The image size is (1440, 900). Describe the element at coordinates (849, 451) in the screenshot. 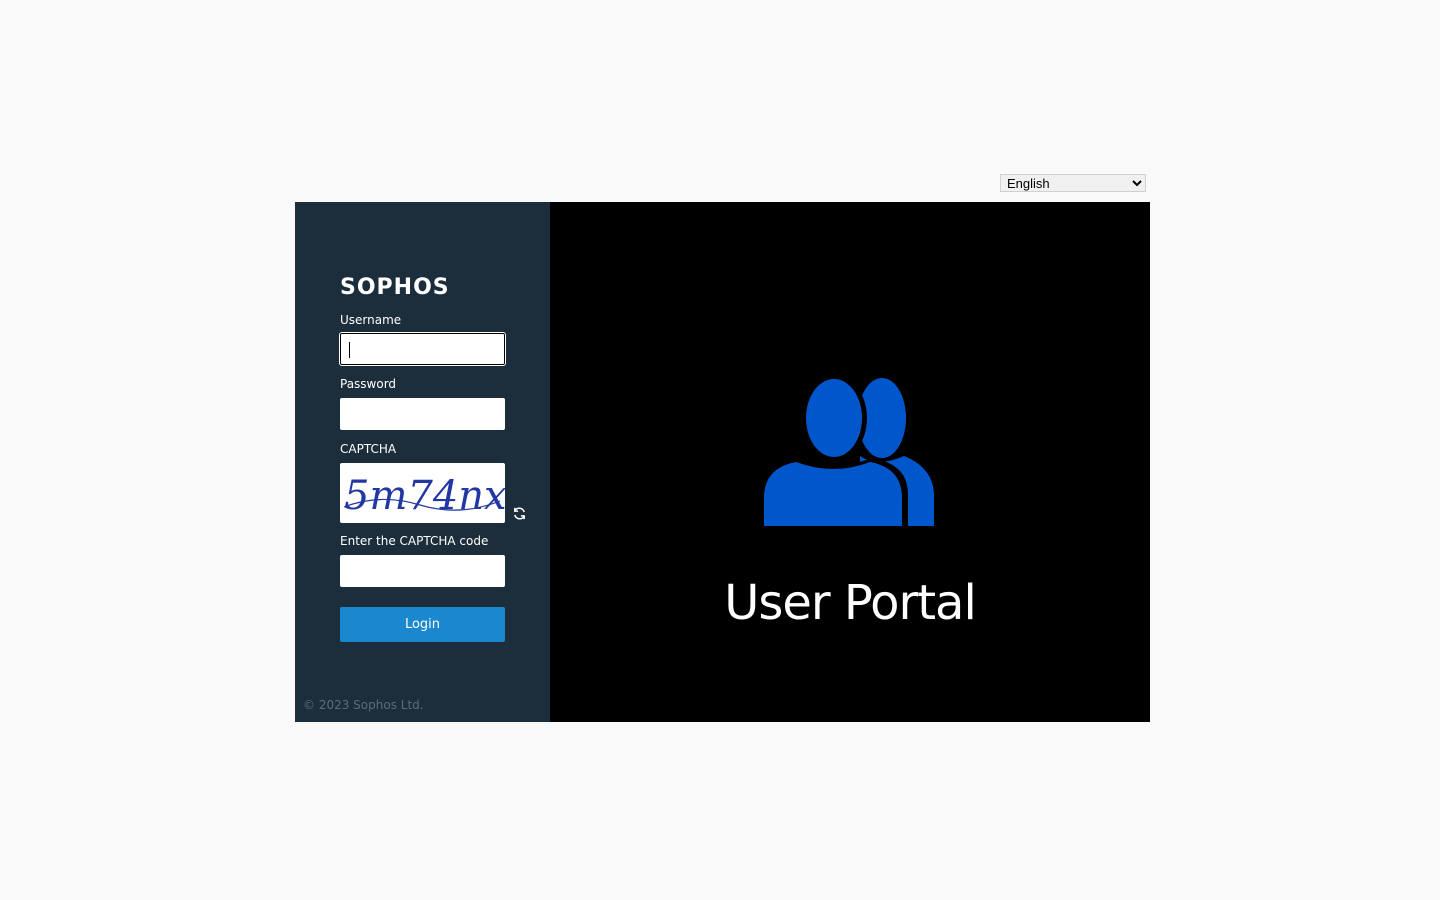

I see `users-icon` at that location.